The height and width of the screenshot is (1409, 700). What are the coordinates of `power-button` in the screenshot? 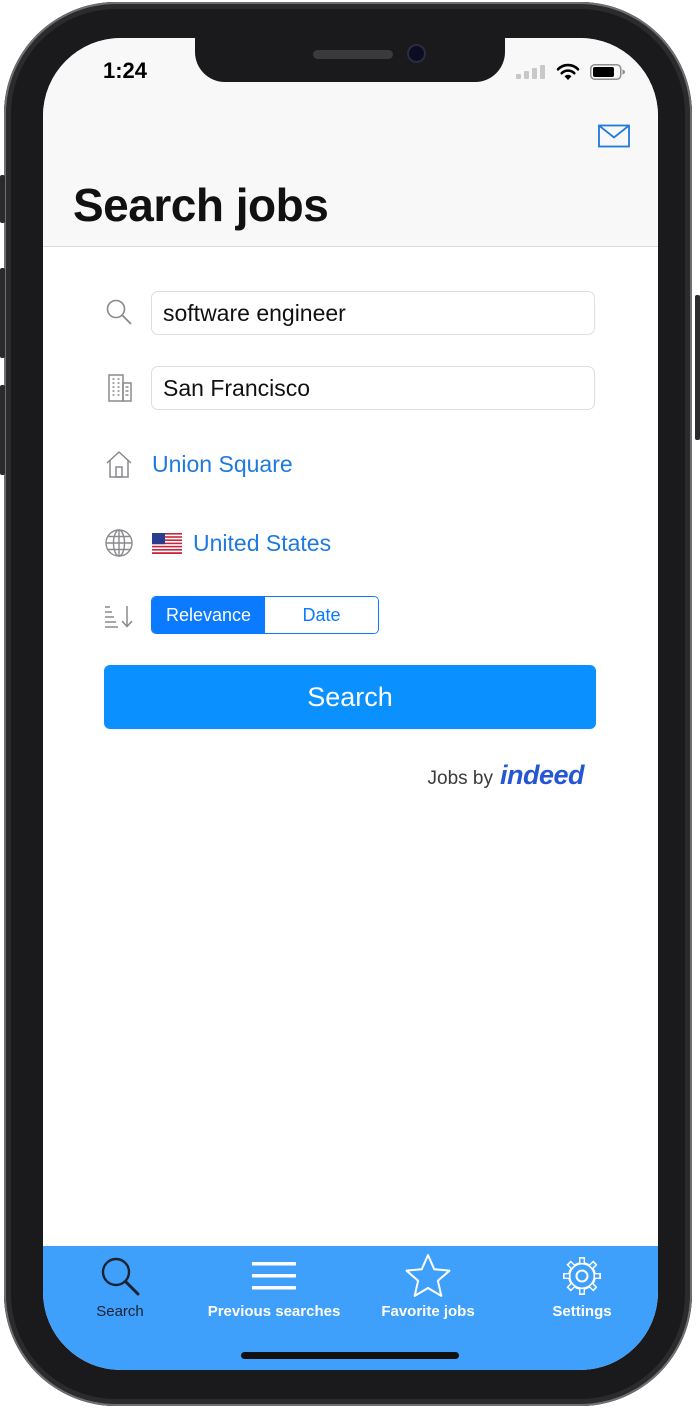 It's located at (697, 367).